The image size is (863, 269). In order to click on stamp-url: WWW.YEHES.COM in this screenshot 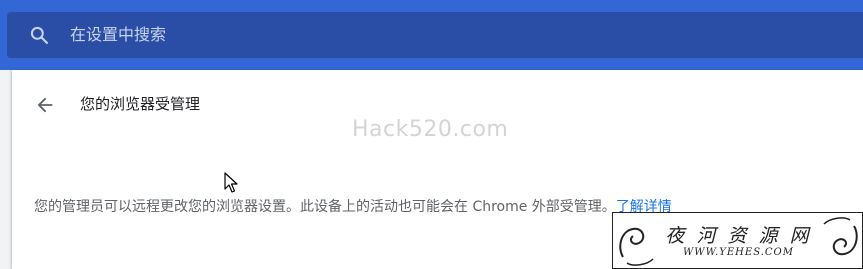, I will do `click(738, 252)`.